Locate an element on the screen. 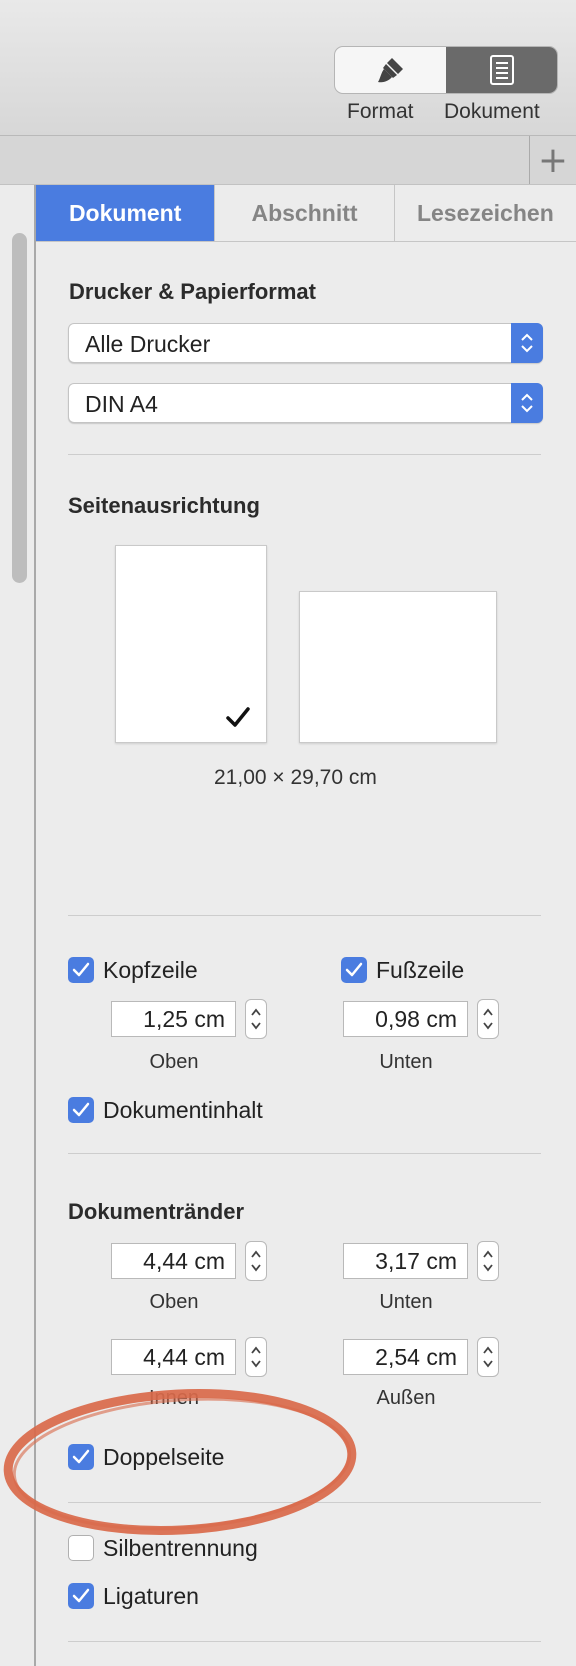  tab-abschnitt: Abschnitt is located at coordinates (305, 213).